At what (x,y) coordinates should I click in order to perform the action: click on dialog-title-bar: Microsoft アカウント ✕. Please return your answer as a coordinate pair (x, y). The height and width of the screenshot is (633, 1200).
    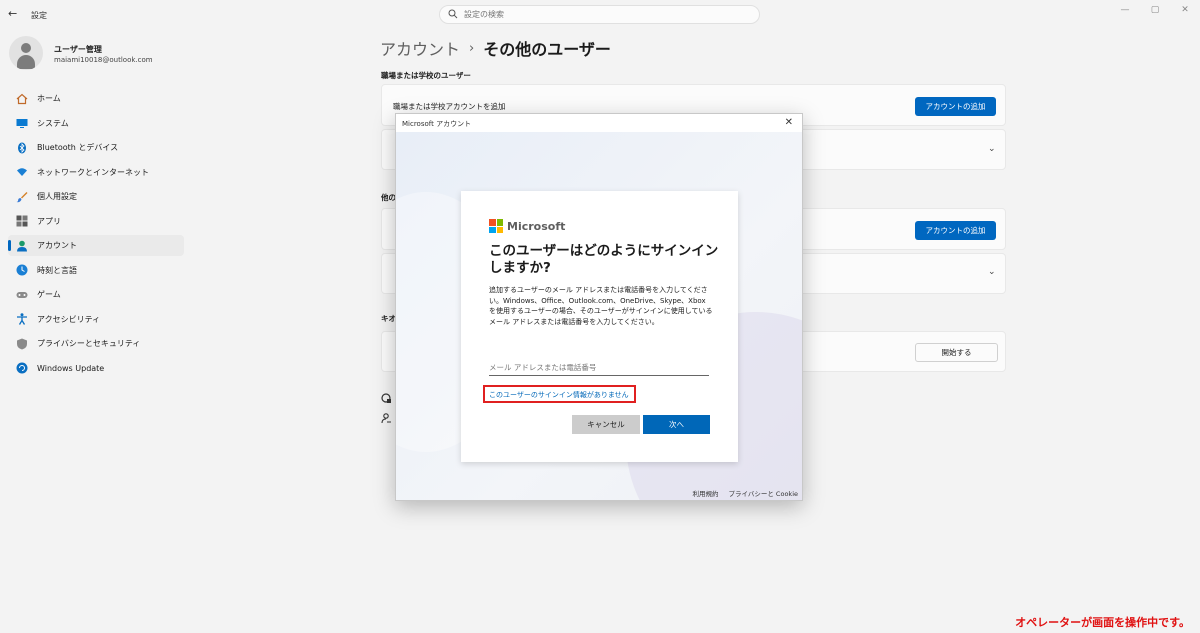
    Looking at the image, I should click on (599, 123).